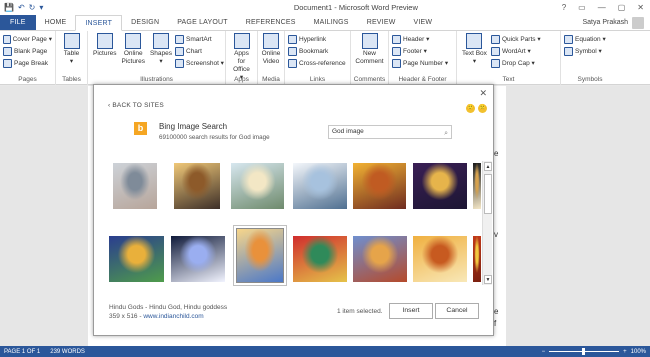 The height and width of the screenshot is (357, 650). I want to click on apps-icon, so click(241, 41).